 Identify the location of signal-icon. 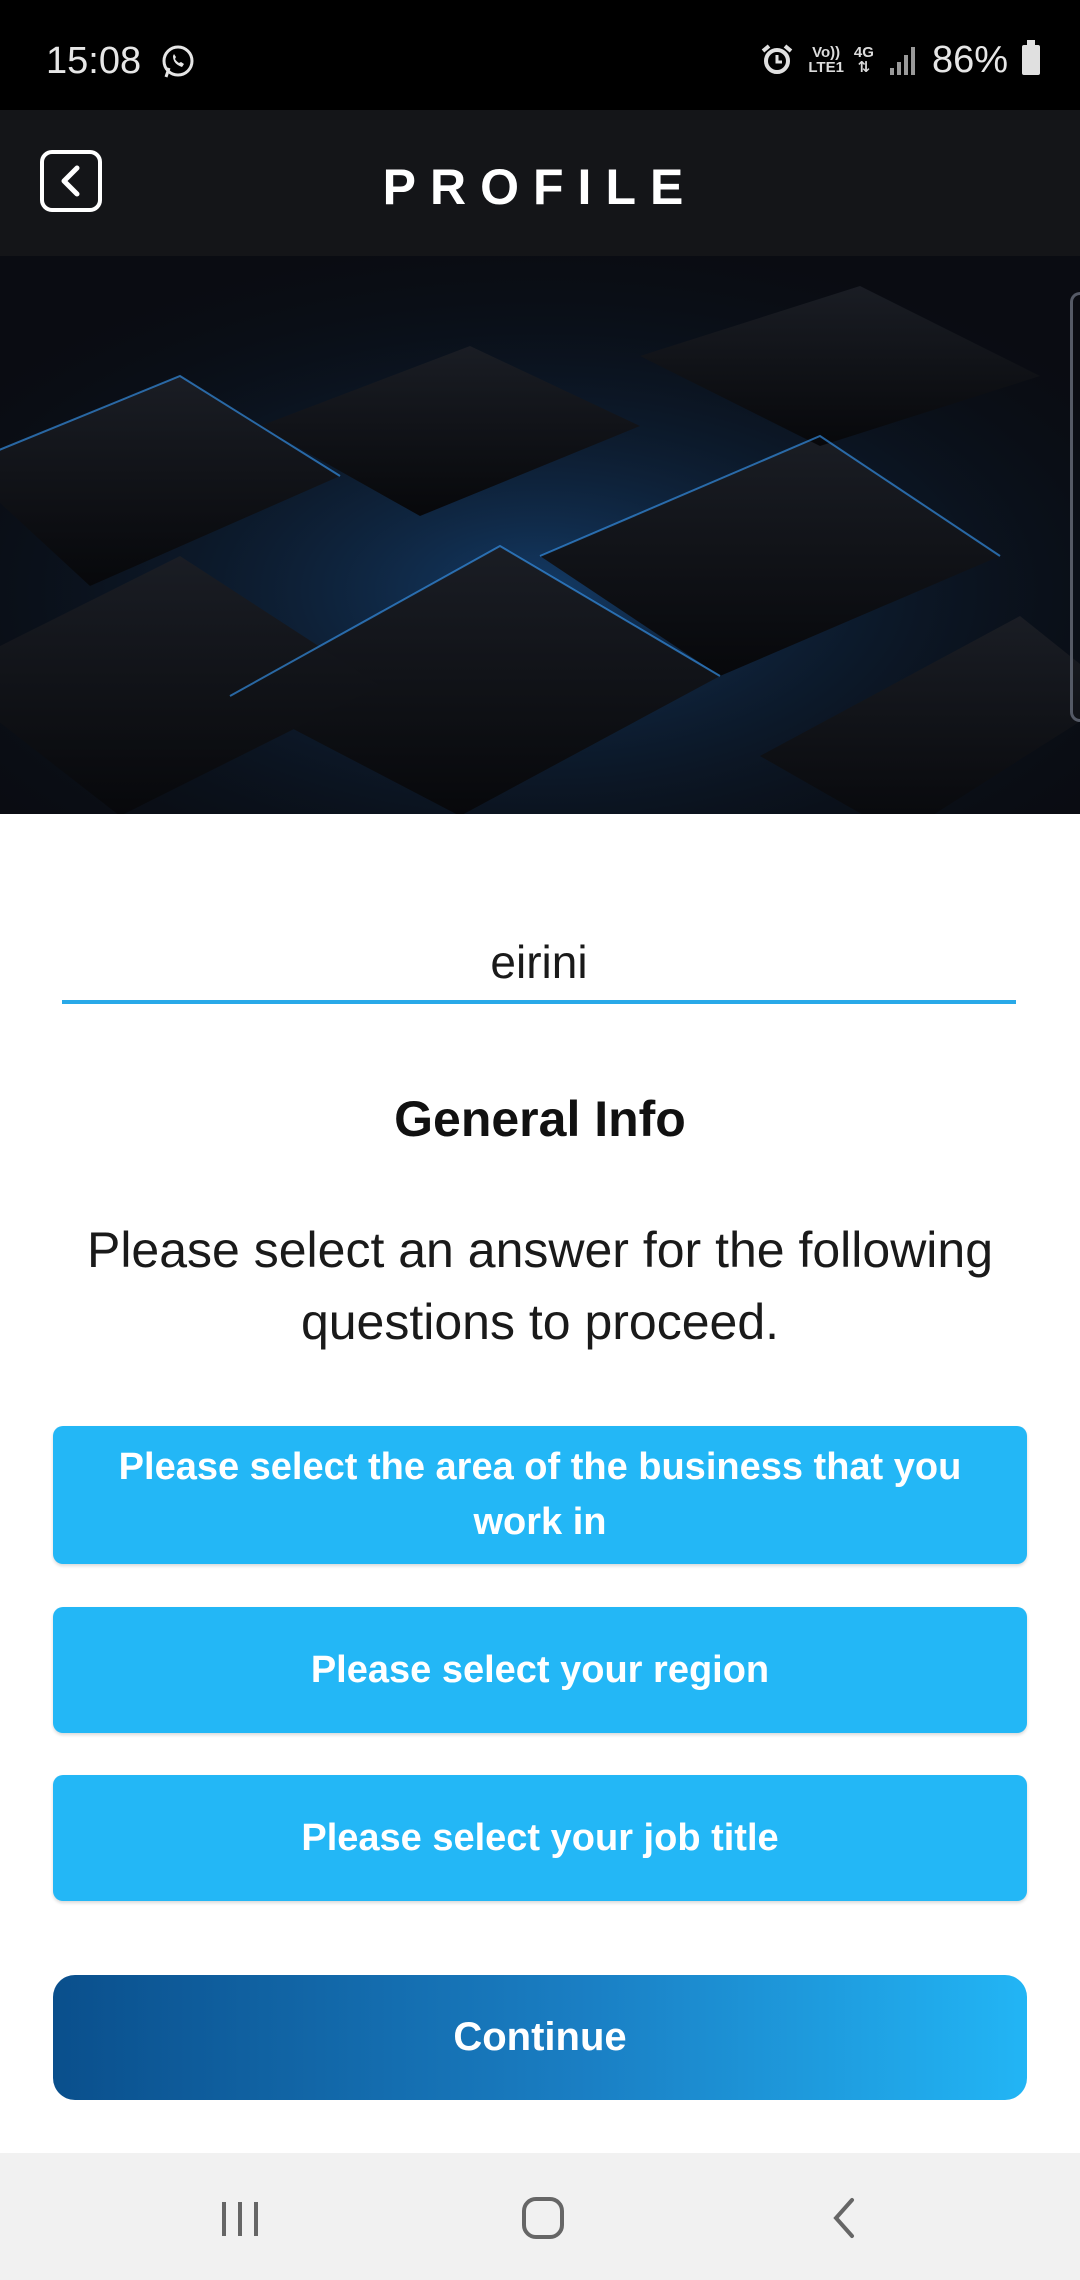
(902, 61).